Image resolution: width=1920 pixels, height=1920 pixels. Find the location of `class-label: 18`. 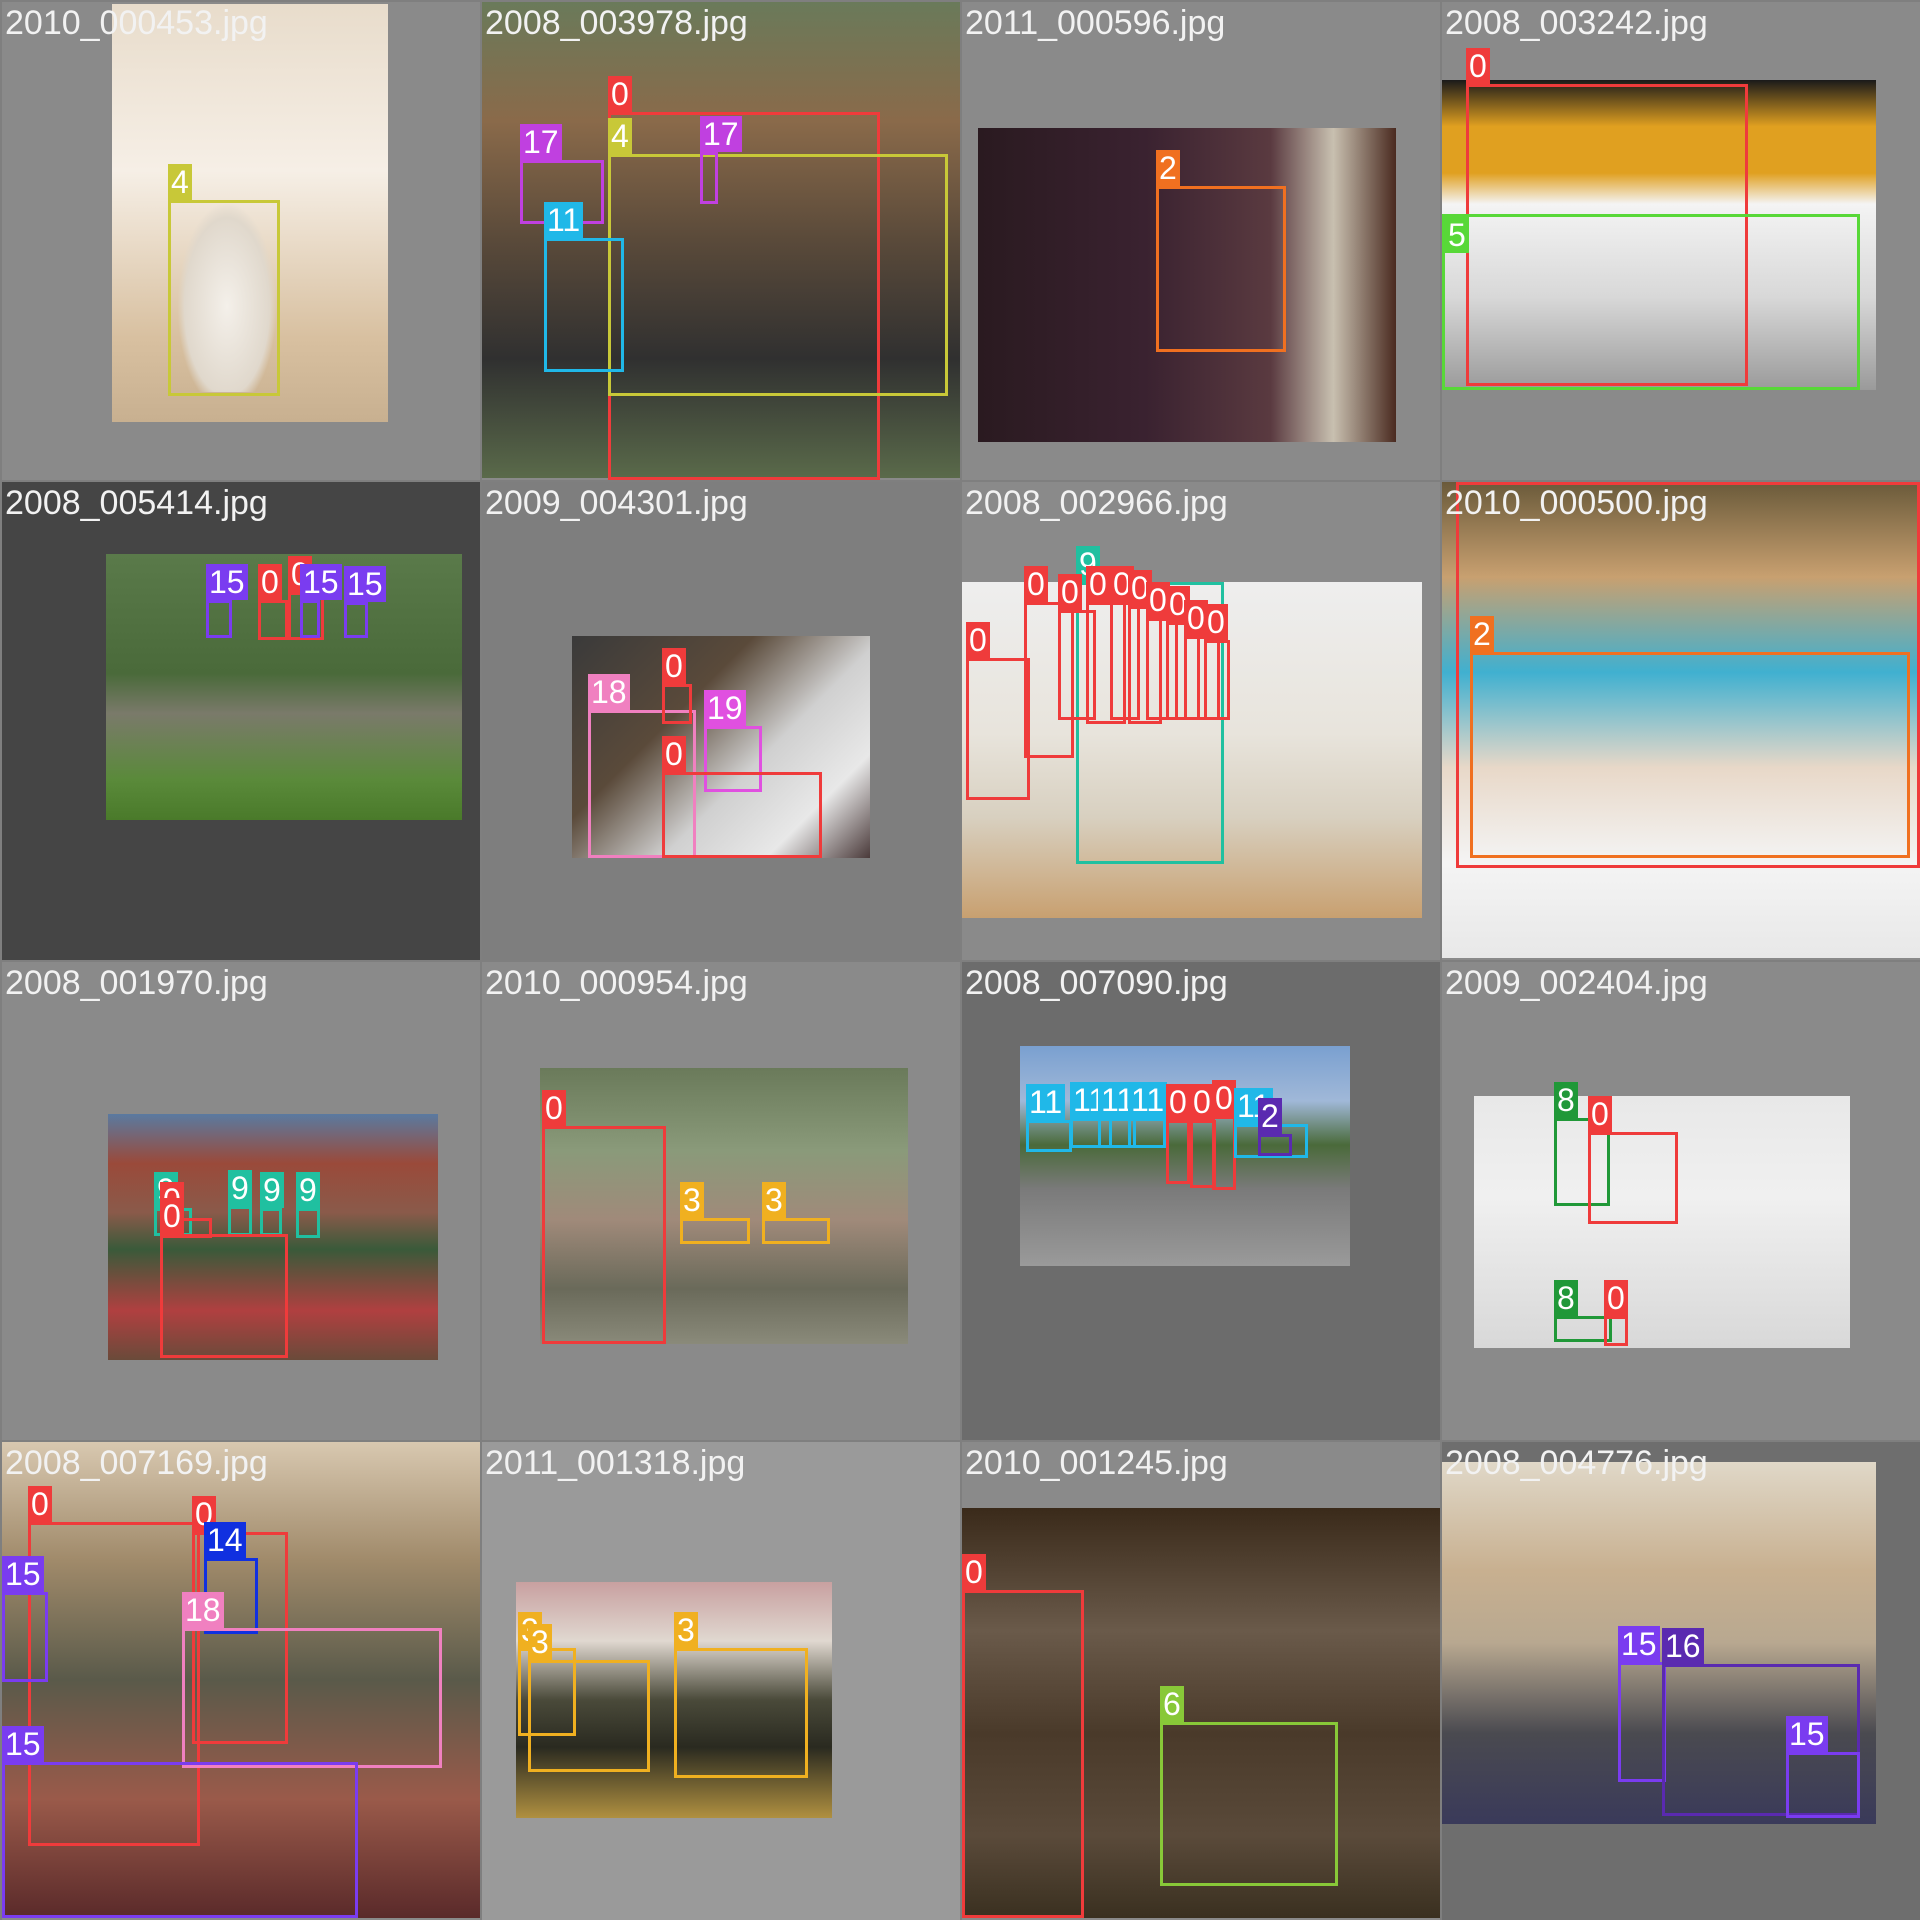

class-label: 18 is located at coordinates (609, 692).